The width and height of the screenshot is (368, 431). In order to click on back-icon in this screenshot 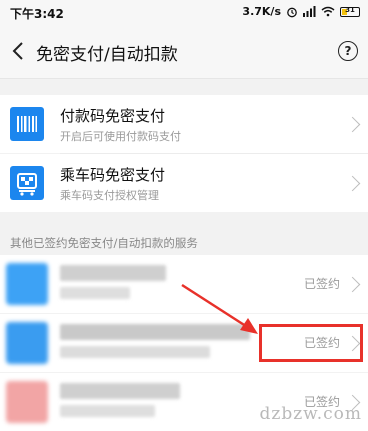, I will do `click(19, 51)`.